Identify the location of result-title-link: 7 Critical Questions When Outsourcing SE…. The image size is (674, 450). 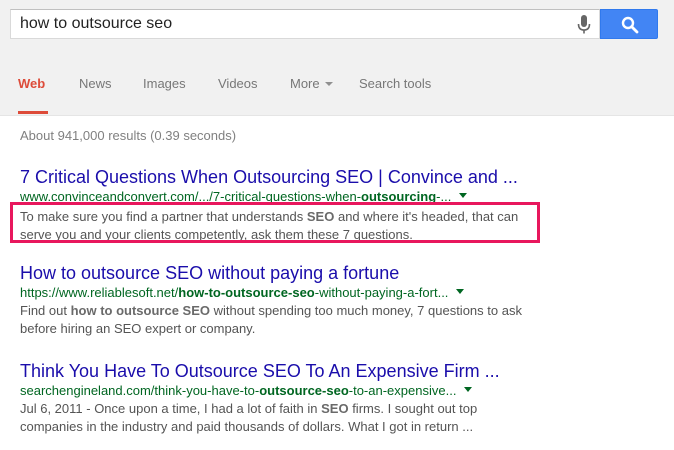
(280, 177).